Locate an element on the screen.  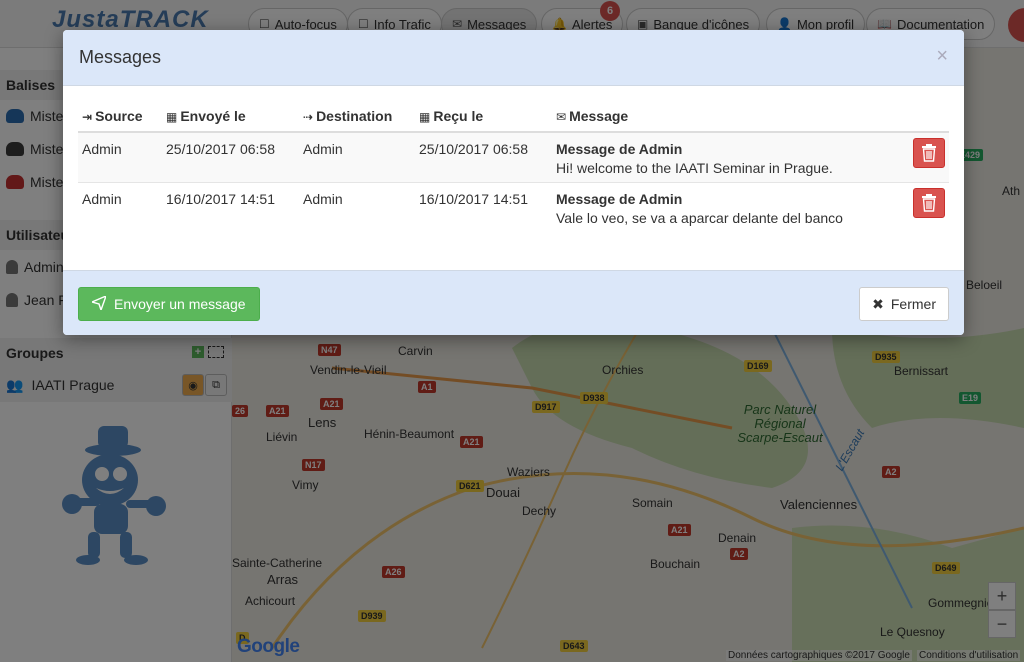
envelope-icon: ✉ is located at coordinates (561, 116).